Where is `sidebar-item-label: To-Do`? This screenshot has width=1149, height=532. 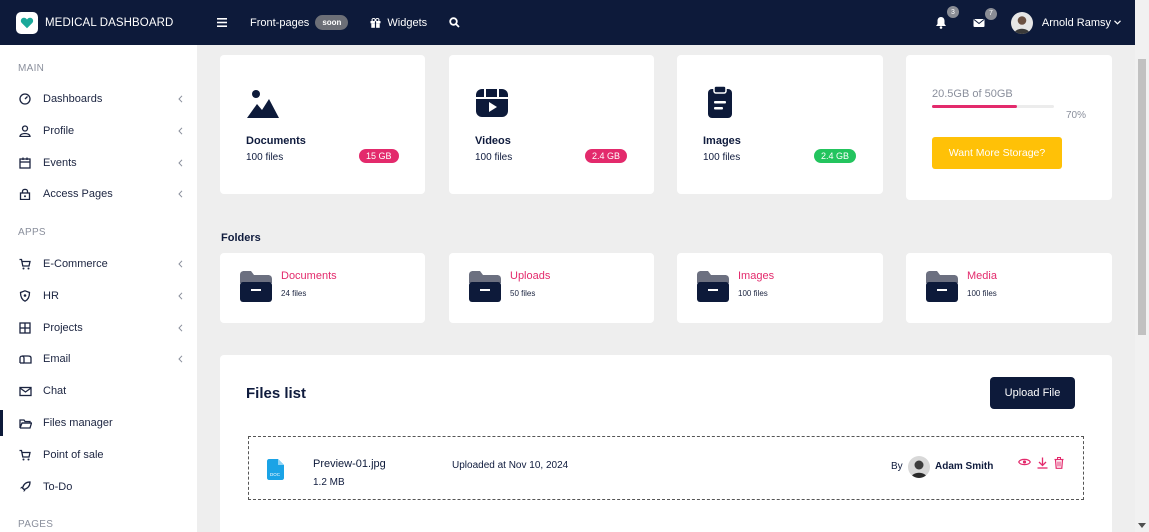
sidebar-item-label: To-Do is located at coordinates (58, 487).